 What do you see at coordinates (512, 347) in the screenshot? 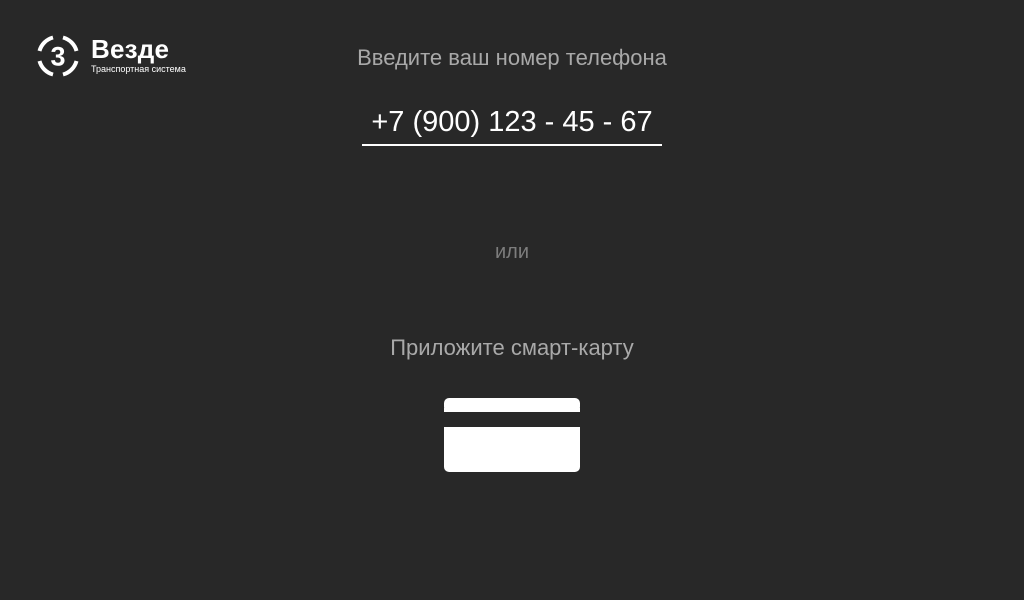
I see `smart-card-prompt: Приложите смарт-карту` at bounding box center [512, 347].